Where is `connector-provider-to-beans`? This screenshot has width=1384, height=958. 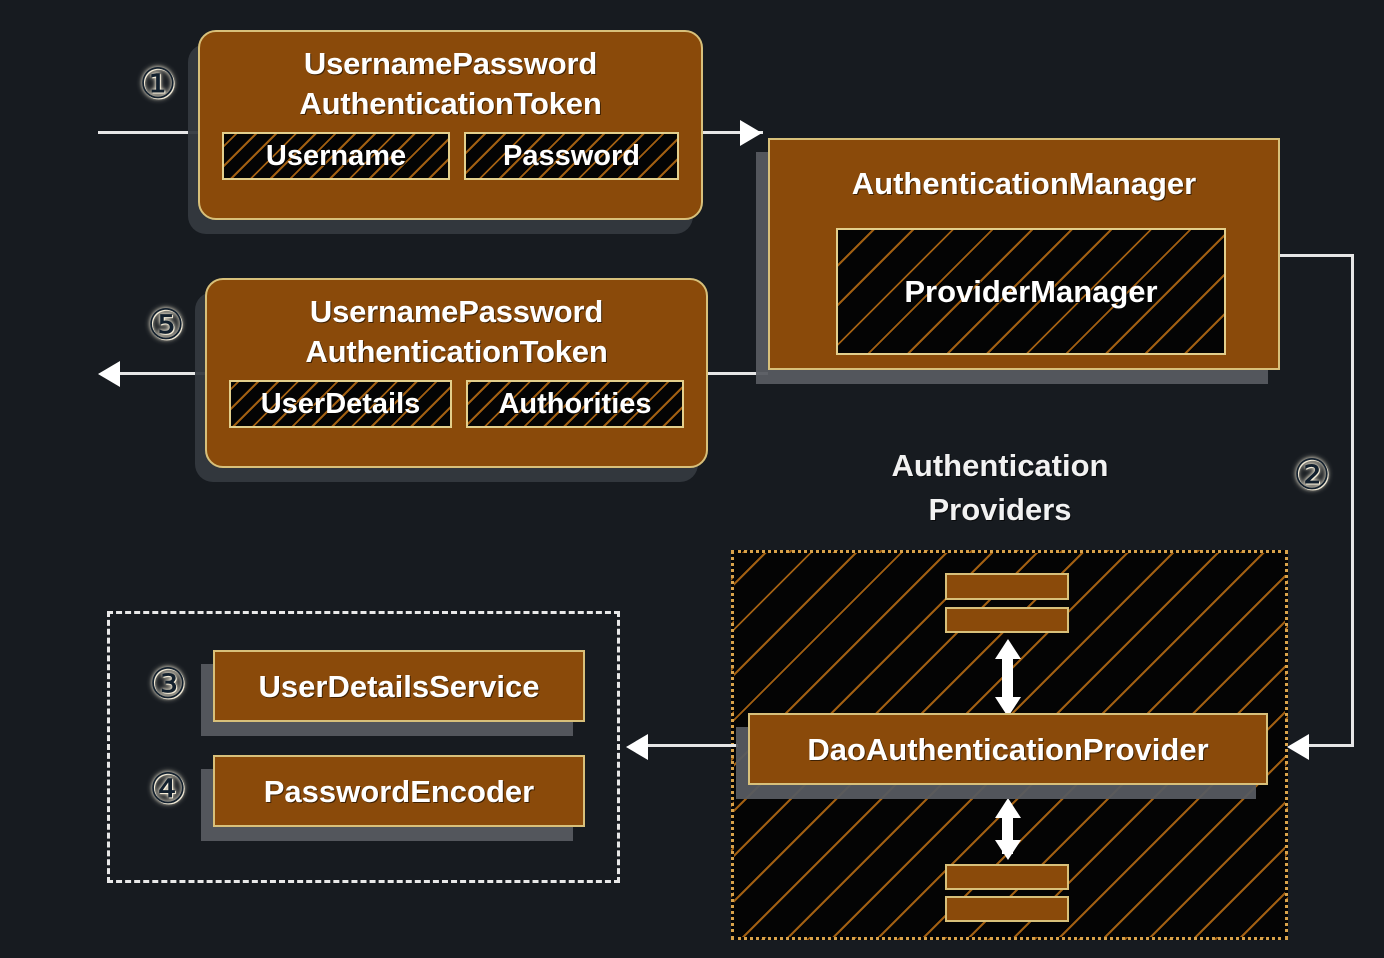 connector-provider-to-beans is located at coordinates (693, 745).